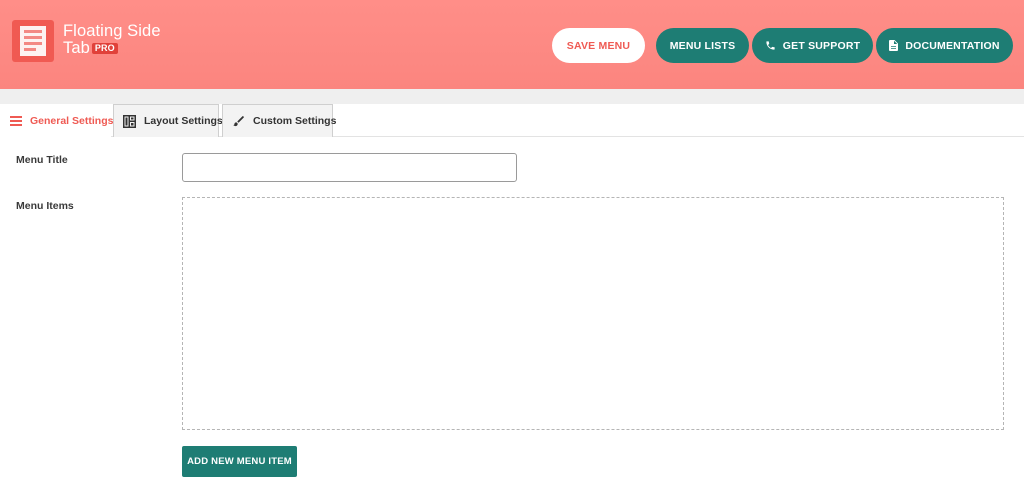  Describe the element at coordinates (894, 45) in the screenshot. I see `document-icon` at that location.